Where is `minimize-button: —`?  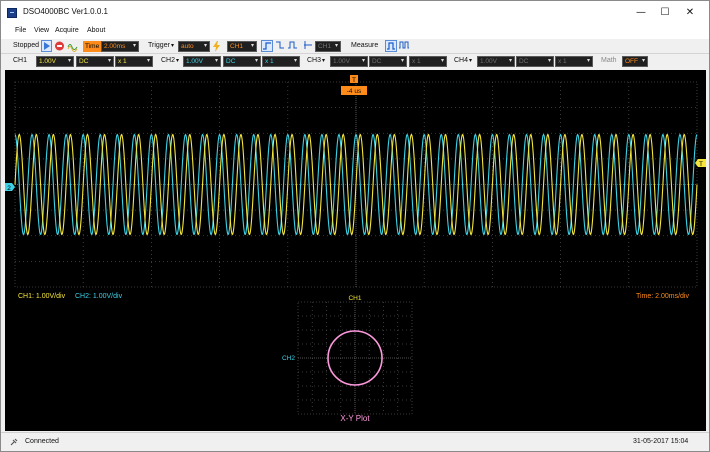 minimize-button: — is located at coordinates (641, 13).